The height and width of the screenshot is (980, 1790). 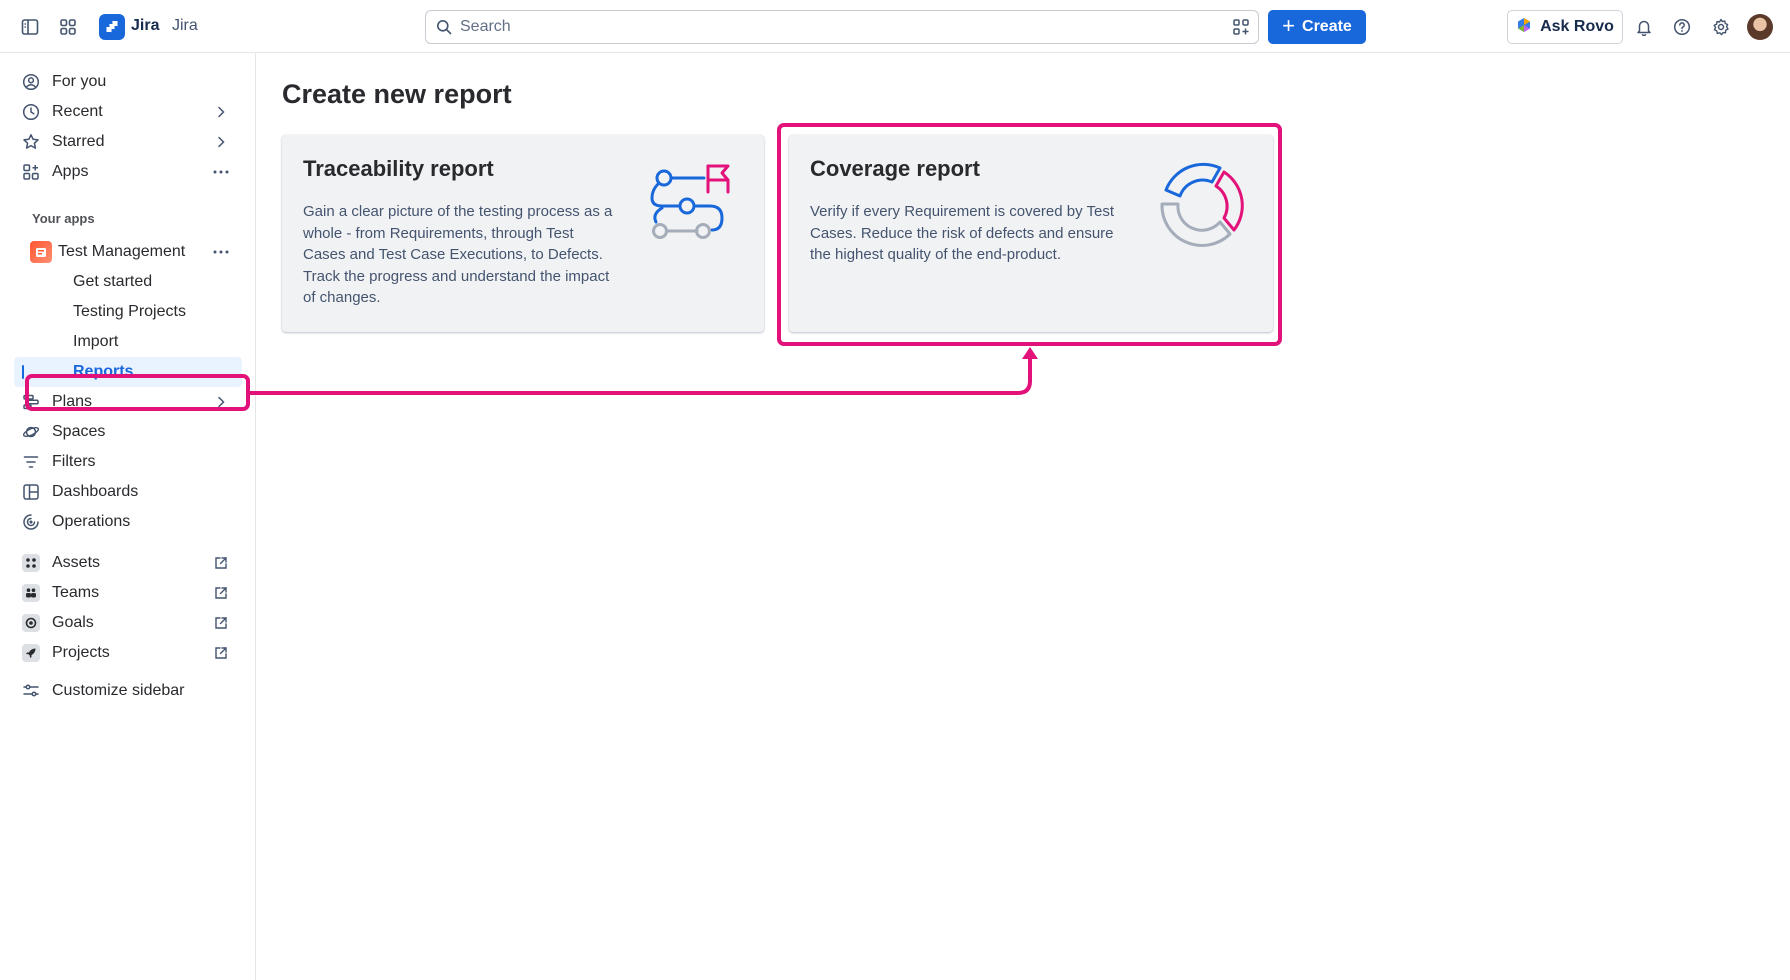 What do you see at coordinates (95, 491) in the screenshot?
I see `sidebar-item-label: Dashboards` at bounding box center [95, 491].